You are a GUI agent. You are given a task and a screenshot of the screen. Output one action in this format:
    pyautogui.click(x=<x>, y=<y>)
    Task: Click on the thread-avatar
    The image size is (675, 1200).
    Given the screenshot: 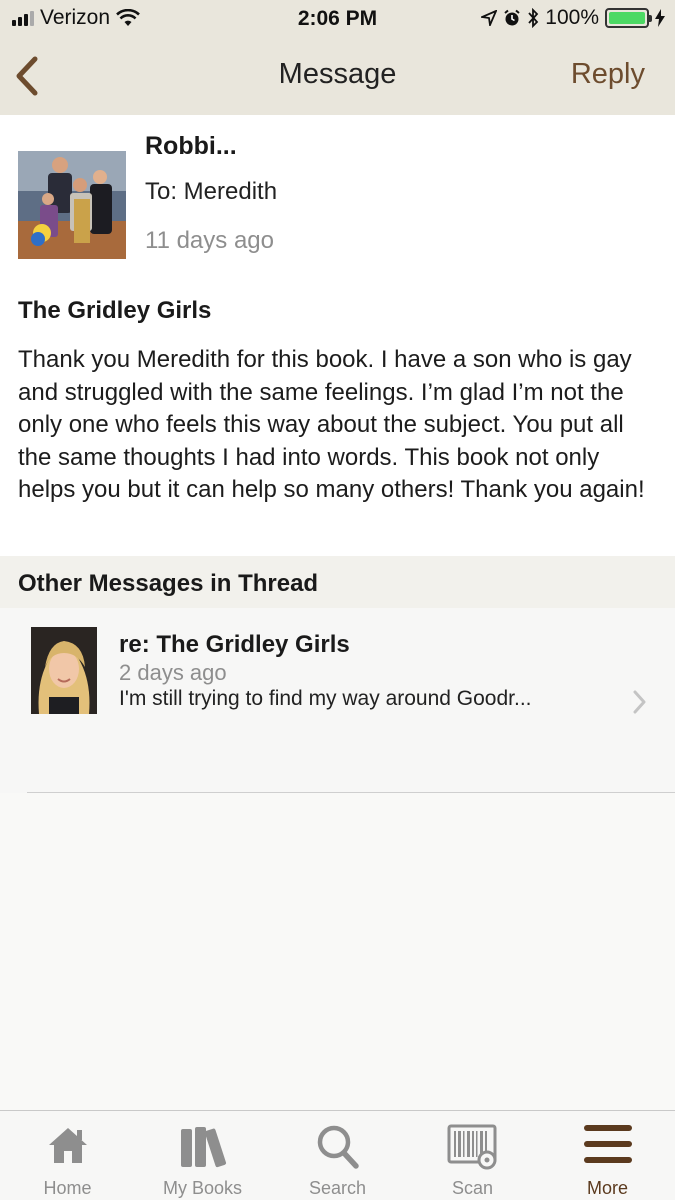 What is the action you would take?
    pyautogui.click(x=64, y=670)
    